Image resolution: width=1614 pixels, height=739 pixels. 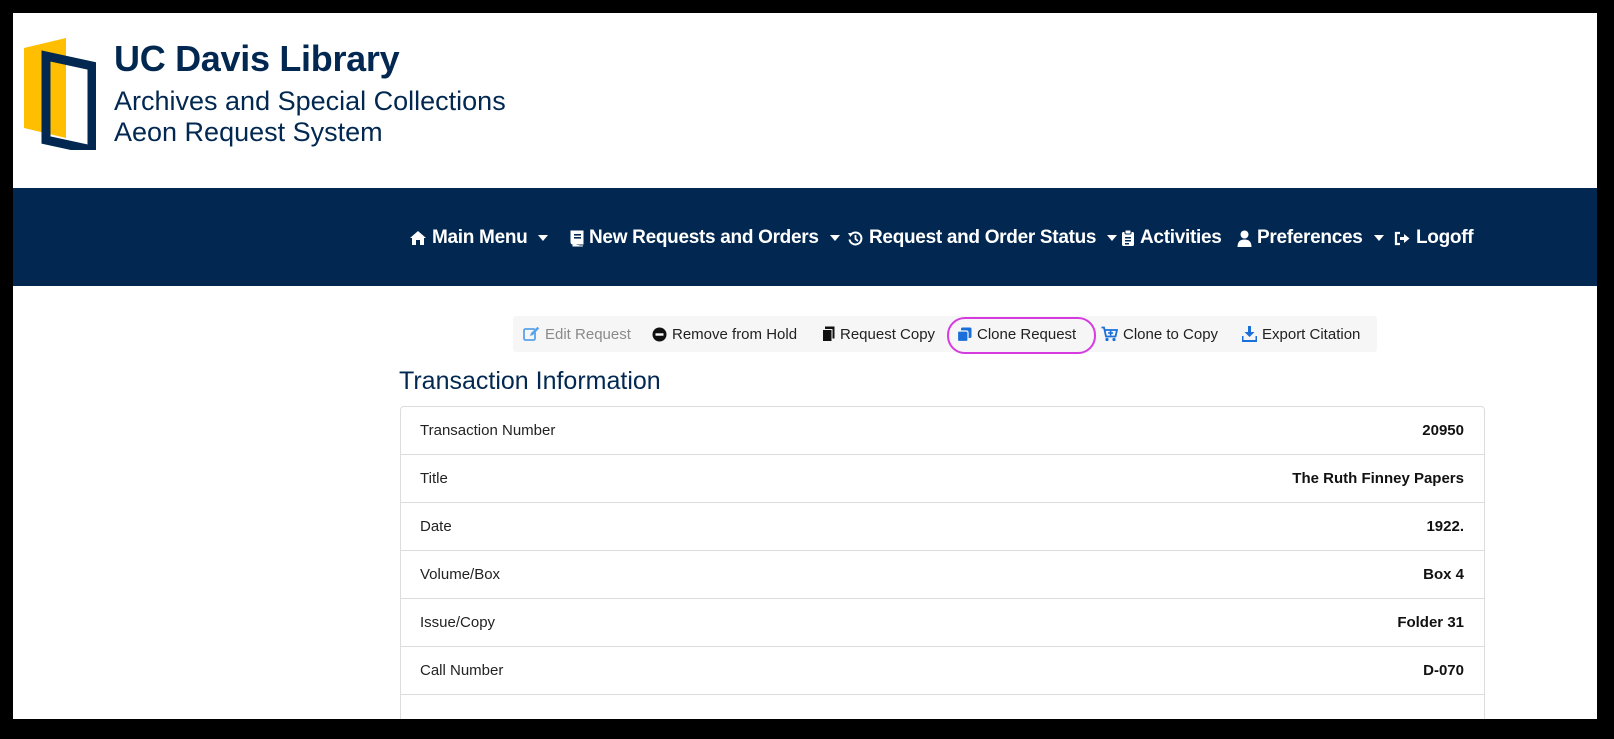 What do you see at coordinates (1445, 237) in the screenshot?
I see `nav-logoff-label: Logoff` at bounding box center [1445, 237].